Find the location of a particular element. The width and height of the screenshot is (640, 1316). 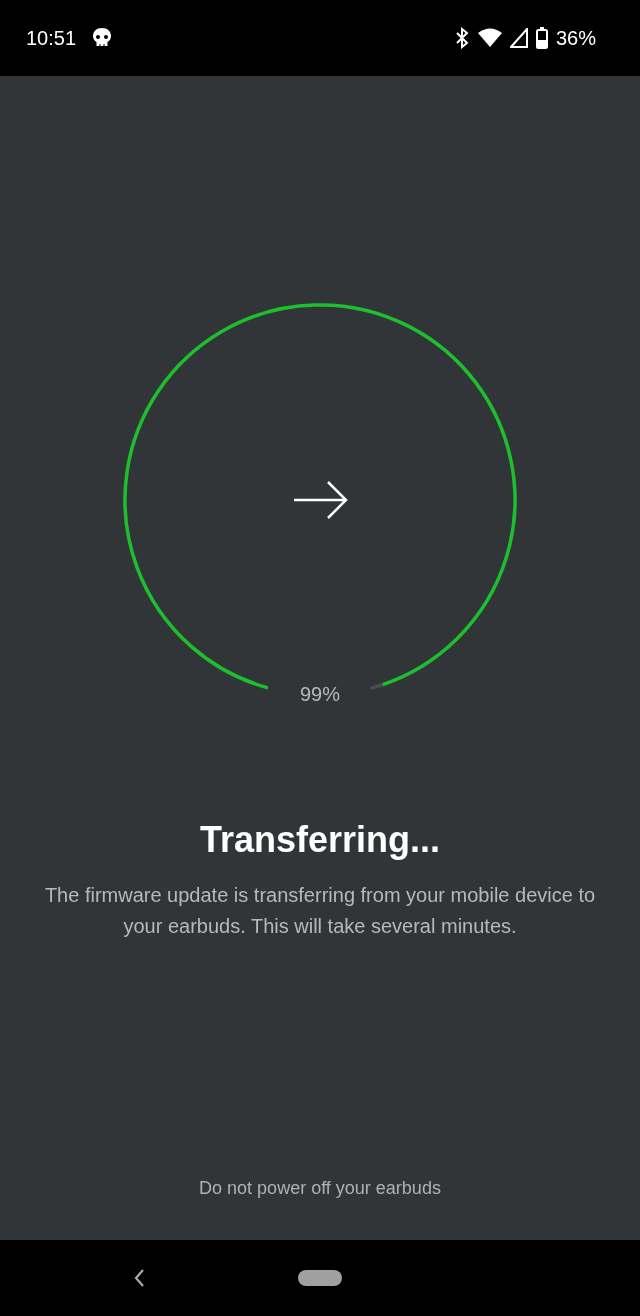

skull-icon is located at coordinates (102, 38).